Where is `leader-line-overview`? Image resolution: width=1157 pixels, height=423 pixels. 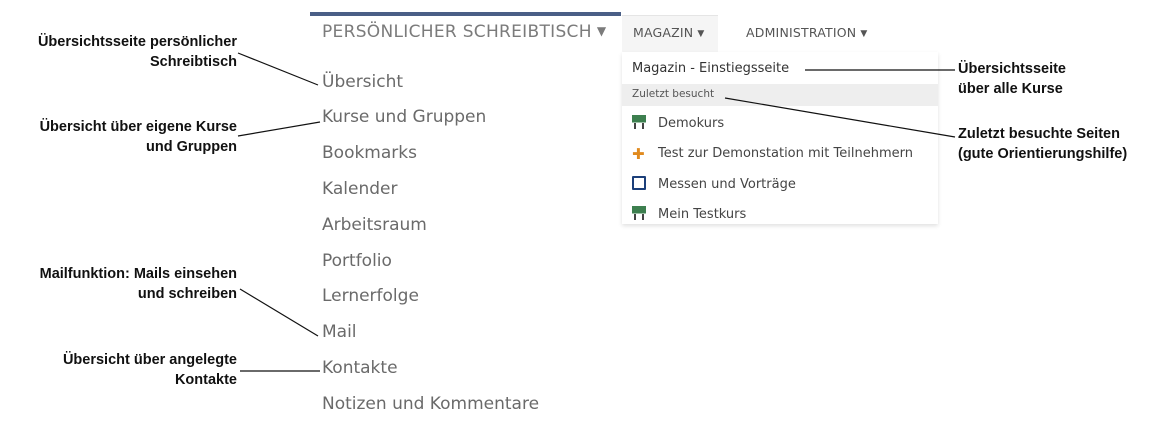
leader-line-overview is located at coordinates (278, 69).